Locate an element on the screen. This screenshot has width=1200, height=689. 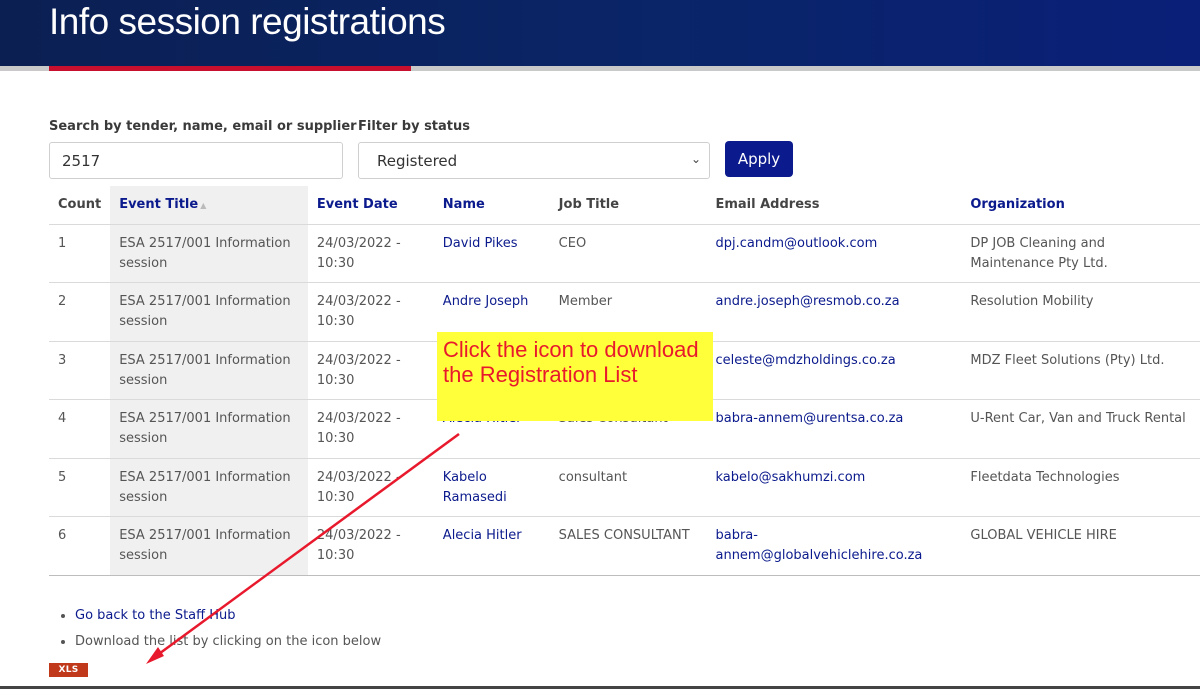
column-header-event-date: Event Date is located at coordinates (371, 205).